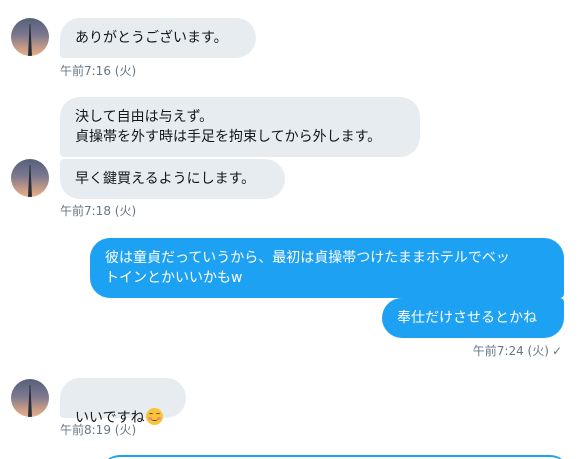 This screenshot has height=459, width=579. What do you see at coordinates (98, 71) in the screenshot?
I see `message-timestamp: 午前7:16 (火)` at bounding box center [98, 71].